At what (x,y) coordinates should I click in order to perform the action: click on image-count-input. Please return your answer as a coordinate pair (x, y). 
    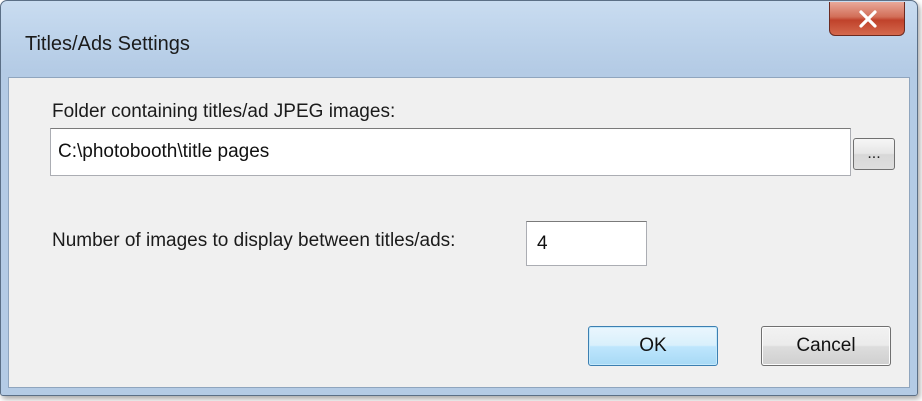
    Looking at the image, I should click on (586, 243).